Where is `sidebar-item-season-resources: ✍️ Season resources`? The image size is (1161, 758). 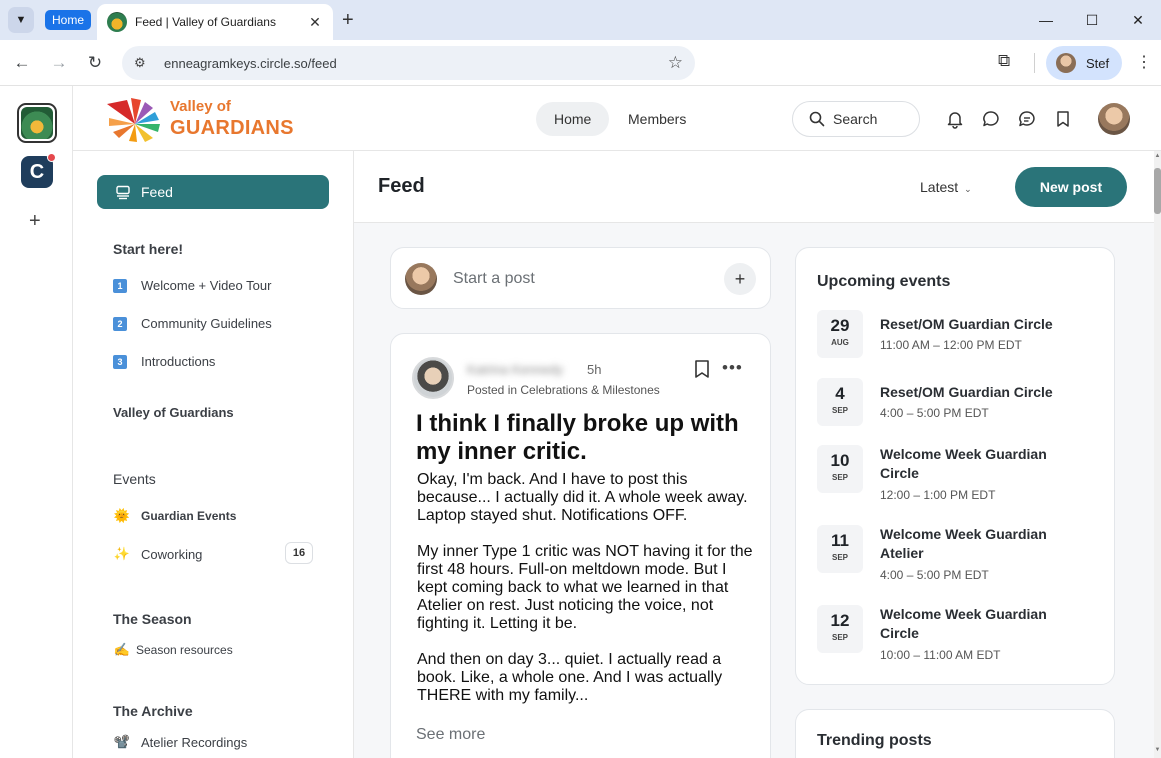 sidebar-item-season-resources: ✍️ Season resources is located at coordinates (173, 650).